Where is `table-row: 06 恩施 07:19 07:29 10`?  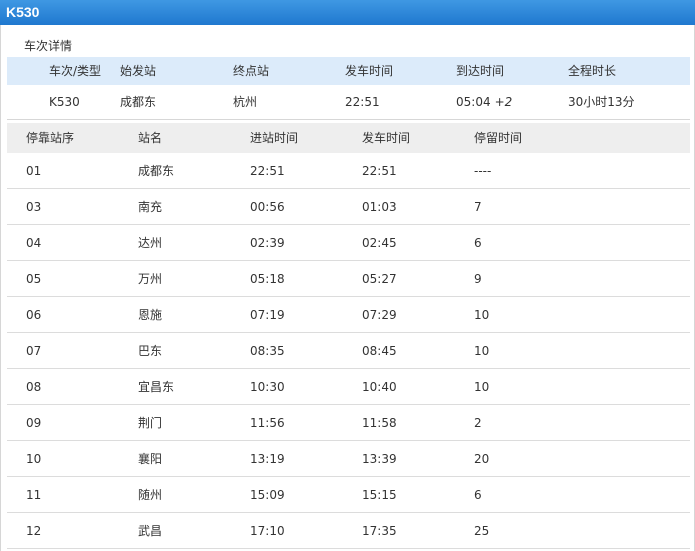 table-row: 06 恩施 07:19 07:29 10 is located at coordinates (348, 315).